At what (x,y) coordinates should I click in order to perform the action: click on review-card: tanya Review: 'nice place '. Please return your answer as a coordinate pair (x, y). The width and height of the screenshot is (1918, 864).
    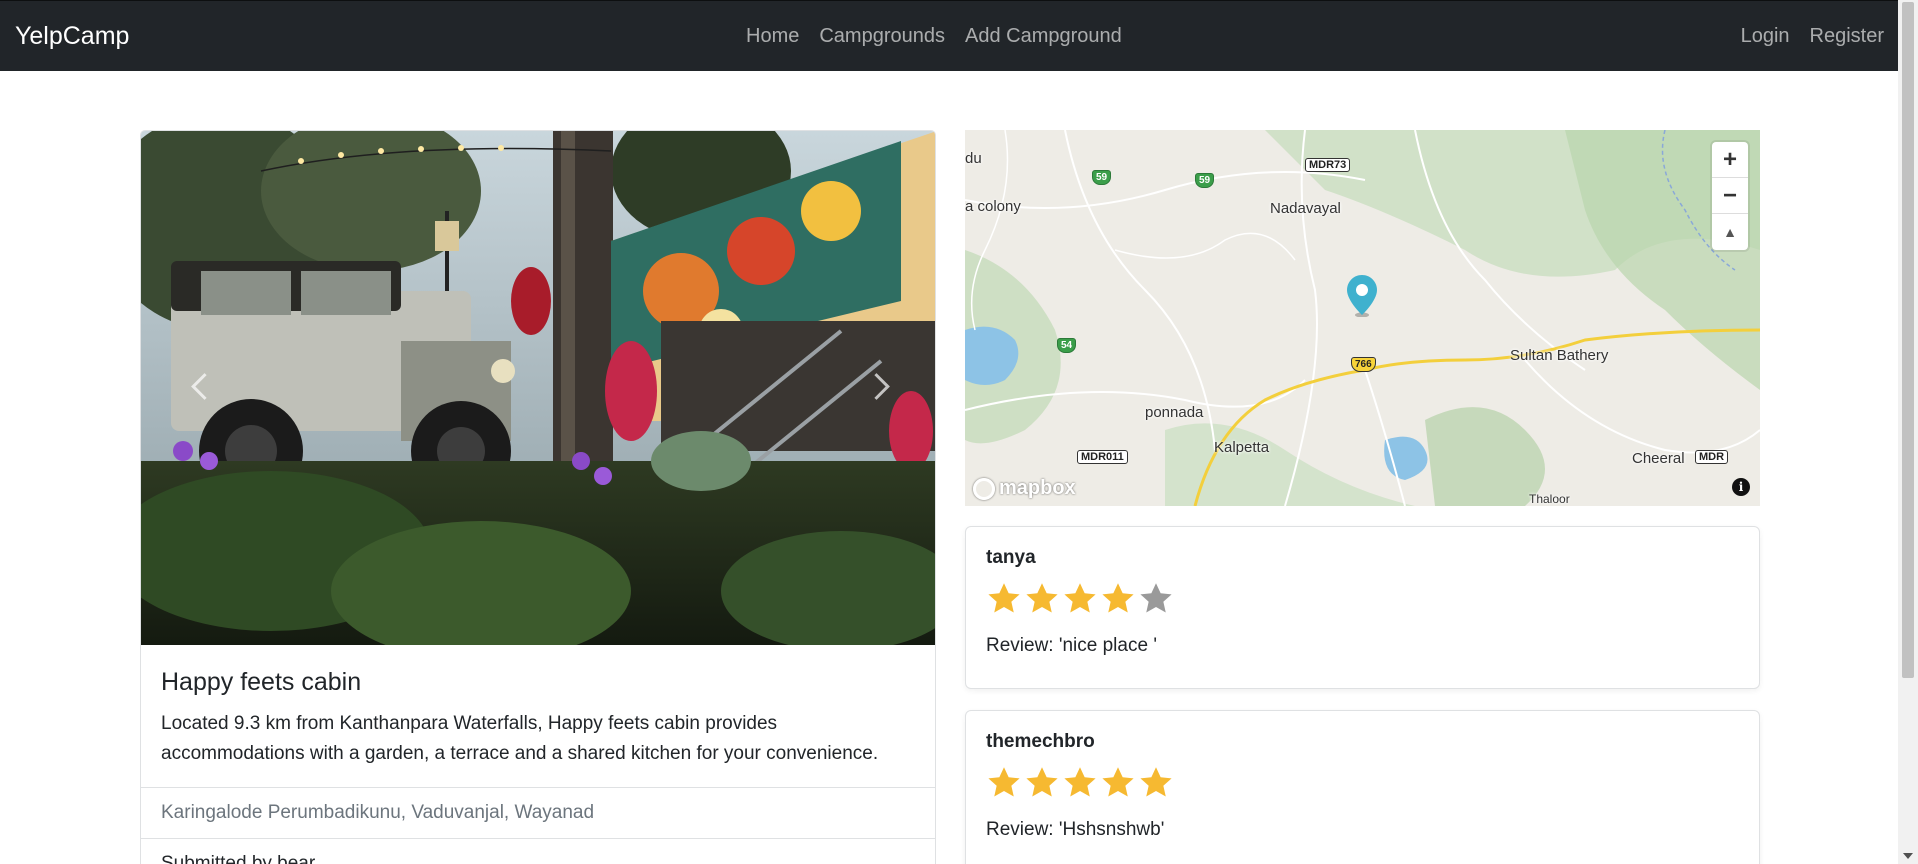
    Looking at the image, I should click on (1362, 607).